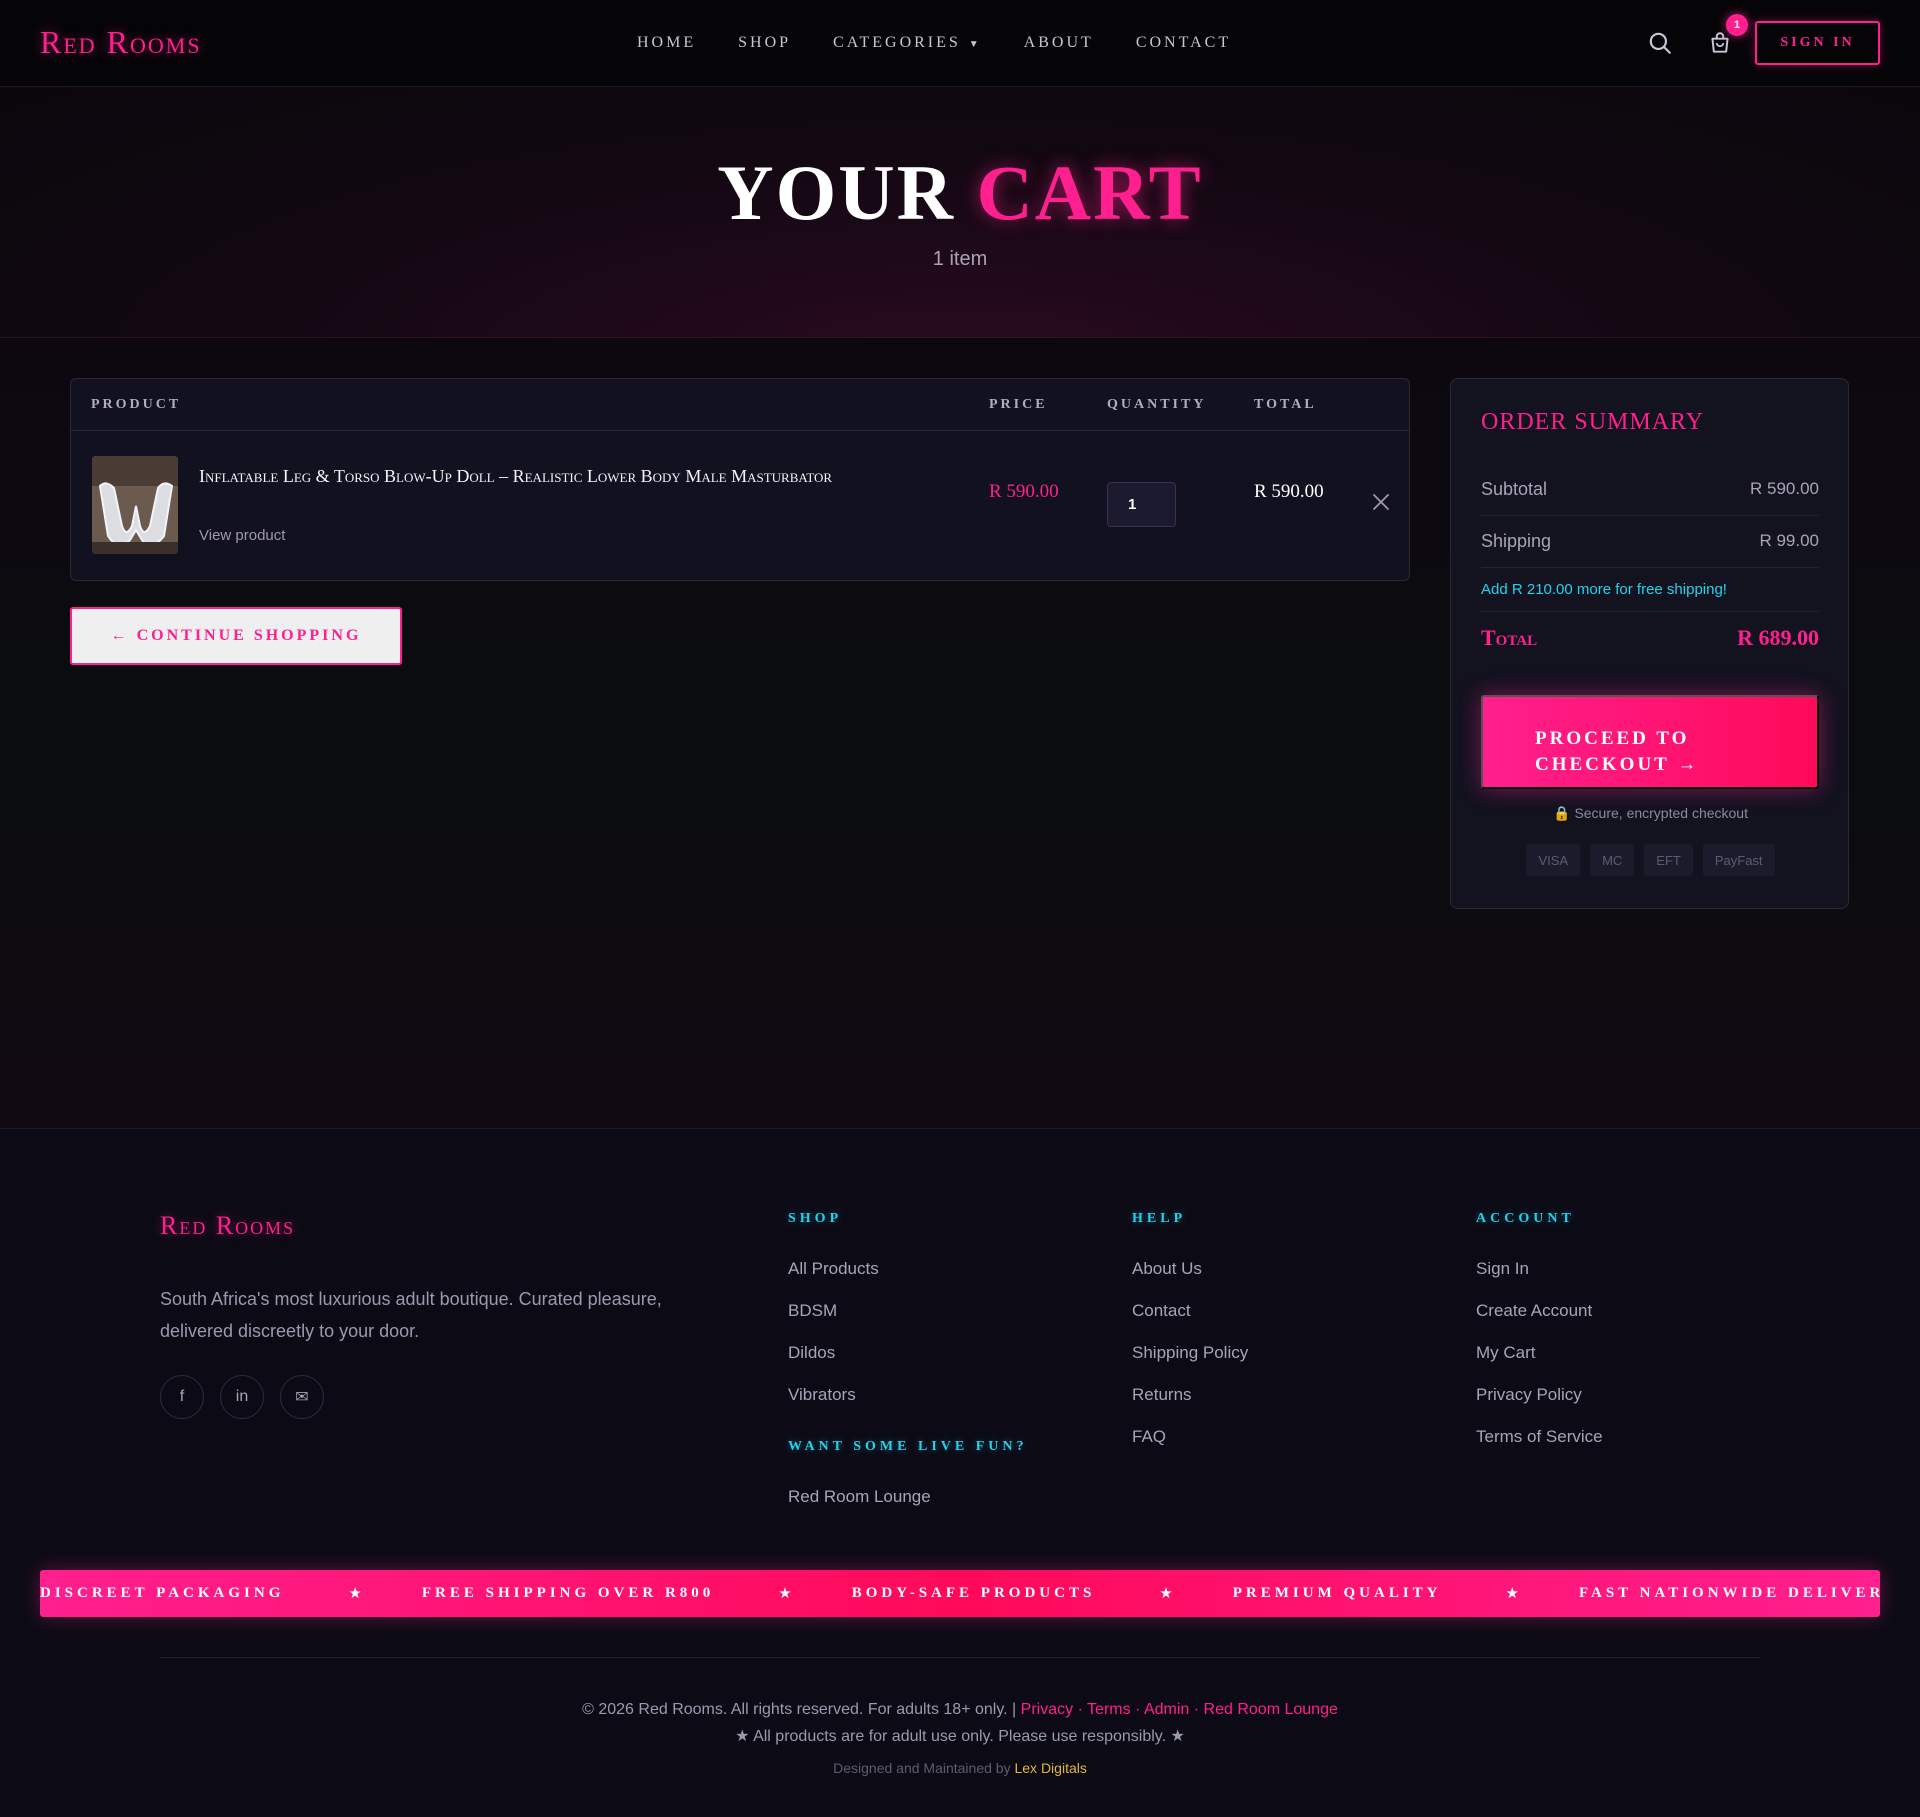  Describe the element at coordinates (1660, 43) in the screenshot. I see `search-icon` at that location.